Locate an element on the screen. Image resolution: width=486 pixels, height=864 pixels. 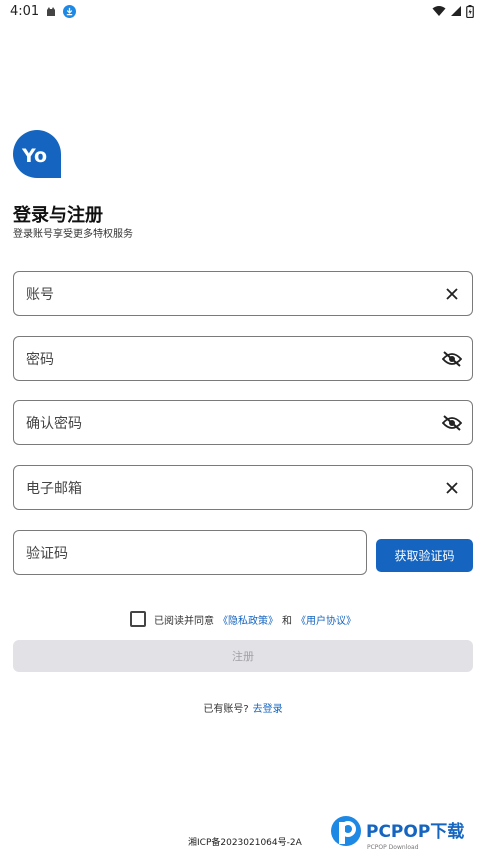
pcpop-watermark: PCPOP下载 PCPOP Download is located at coordinates (397, 833).